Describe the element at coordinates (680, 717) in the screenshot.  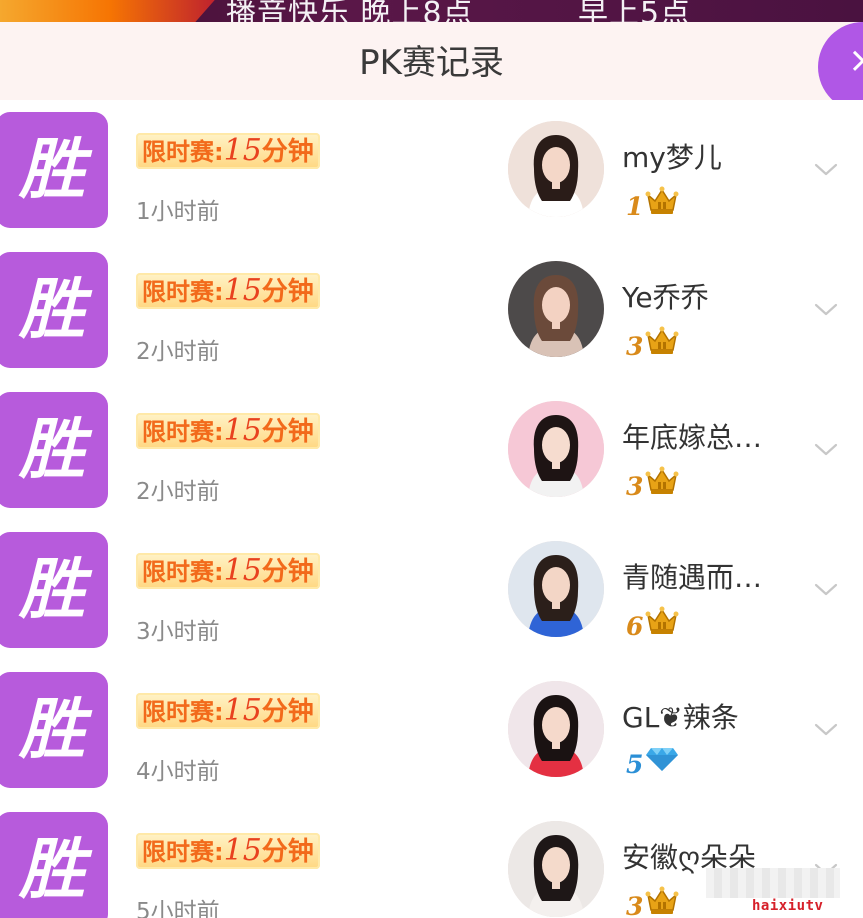
I see `opponent-name: GL❦辣条` at that location.